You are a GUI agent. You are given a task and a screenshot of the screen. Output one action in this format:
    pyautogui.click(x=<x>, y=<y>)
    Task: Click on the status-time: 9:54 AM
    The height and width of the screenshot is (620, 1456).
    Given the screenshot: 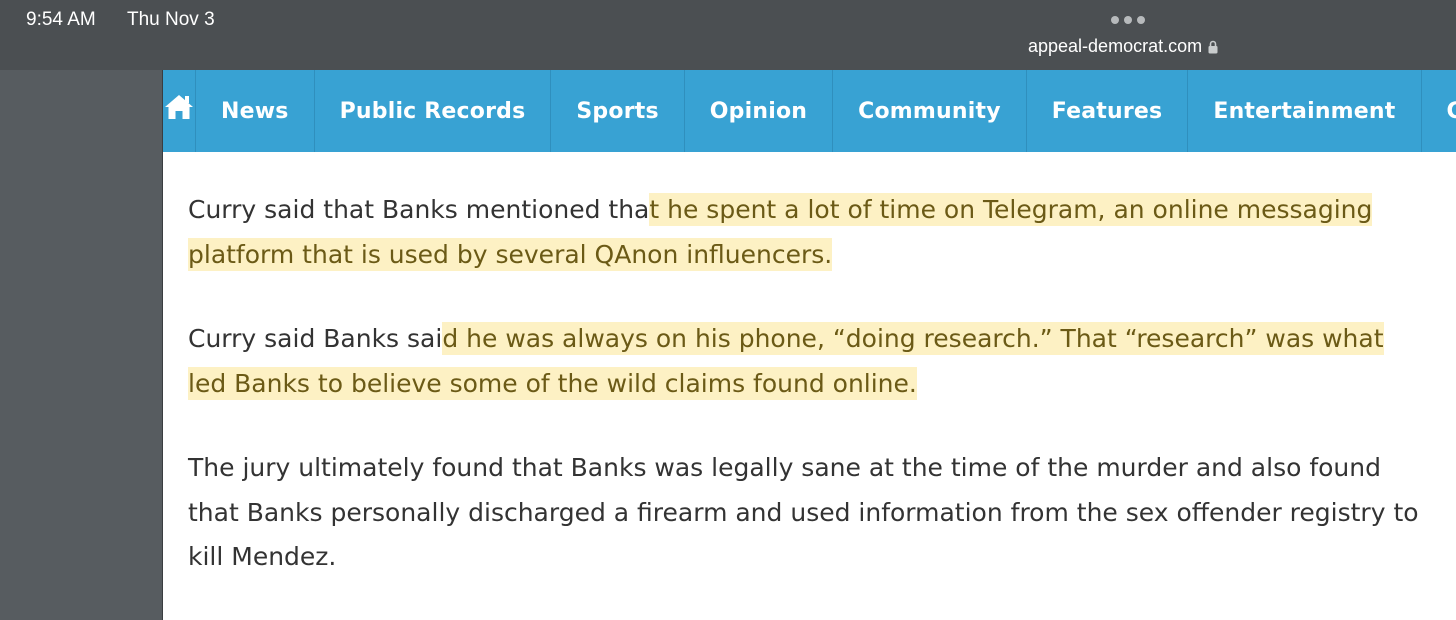 What is the action you would take?
    pyautogui.click(x=61, y=19)
    